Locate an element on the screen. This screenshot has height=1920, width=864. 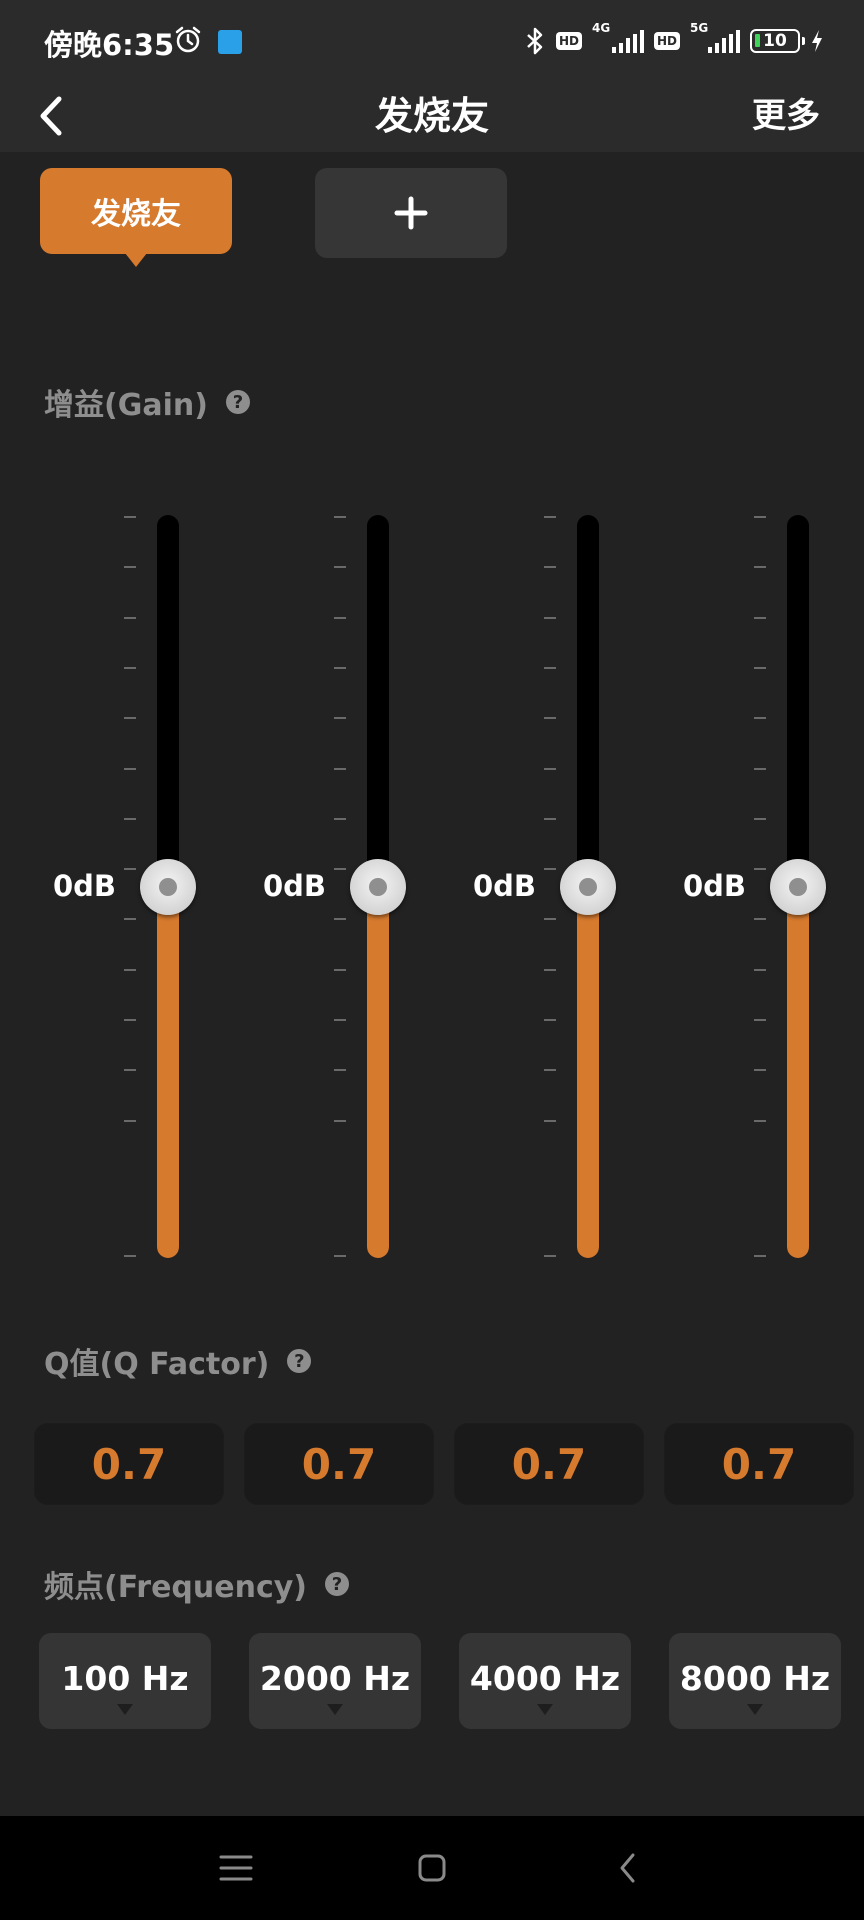
plus-icon is located at coordinates (411, 213).